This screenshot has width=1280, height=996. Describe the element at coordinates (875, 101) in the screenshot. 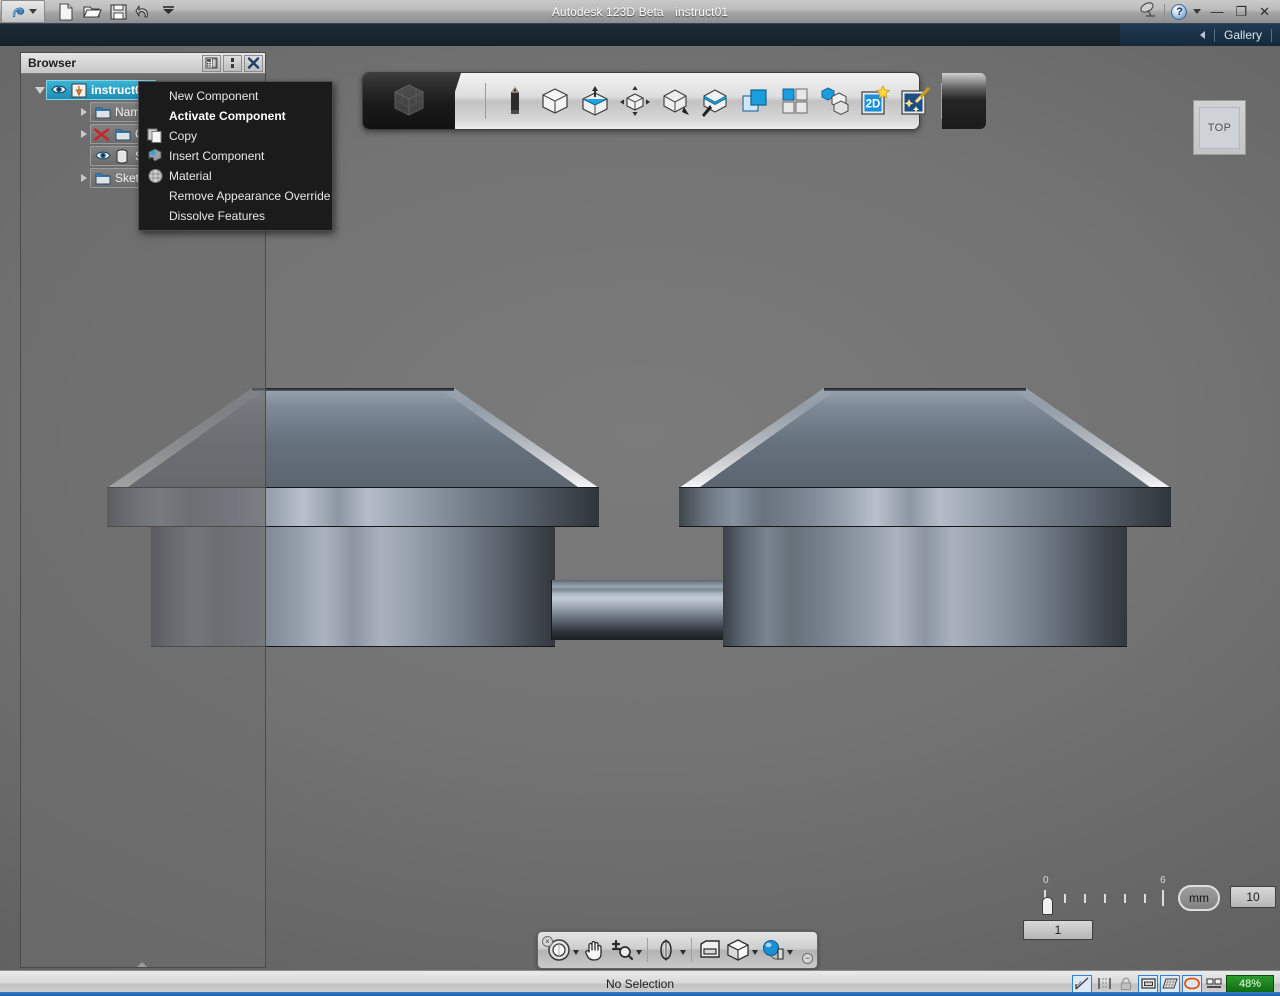

I see `construct-2d-tool: 2D` at that location.